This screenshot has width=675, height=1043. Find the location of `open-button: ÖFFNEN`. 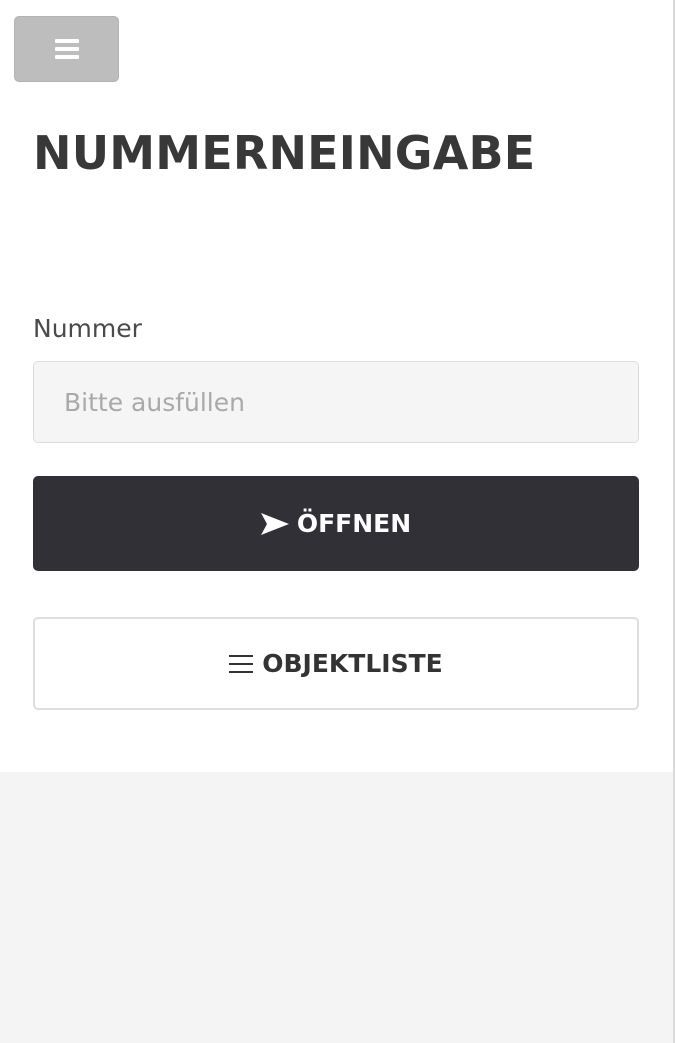

open-button: ÖFFNEN is located at coordinates (336, 523).